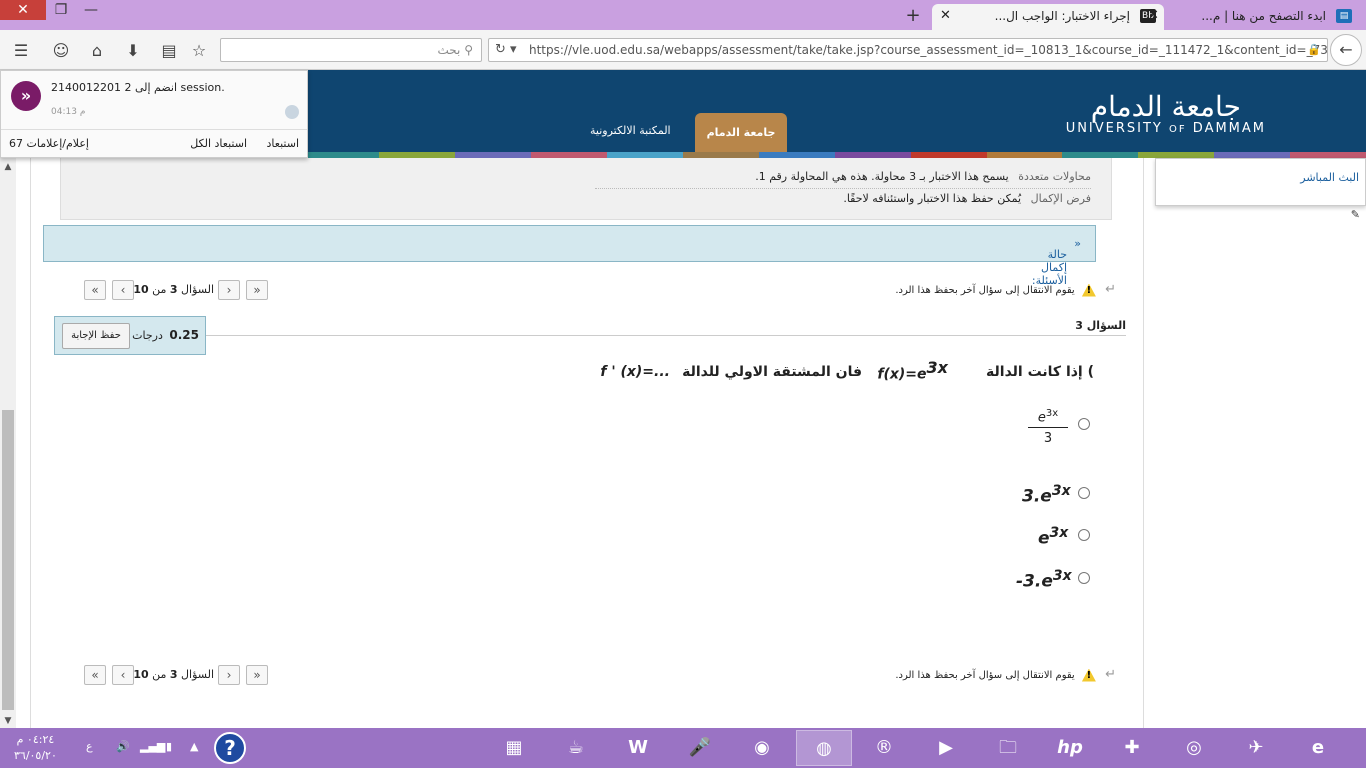 This screenshot has height=768, width=1366. Describe the element at coordinates (1037, 496) in the screenshot. I see `answer-base: 3.e` at that location.